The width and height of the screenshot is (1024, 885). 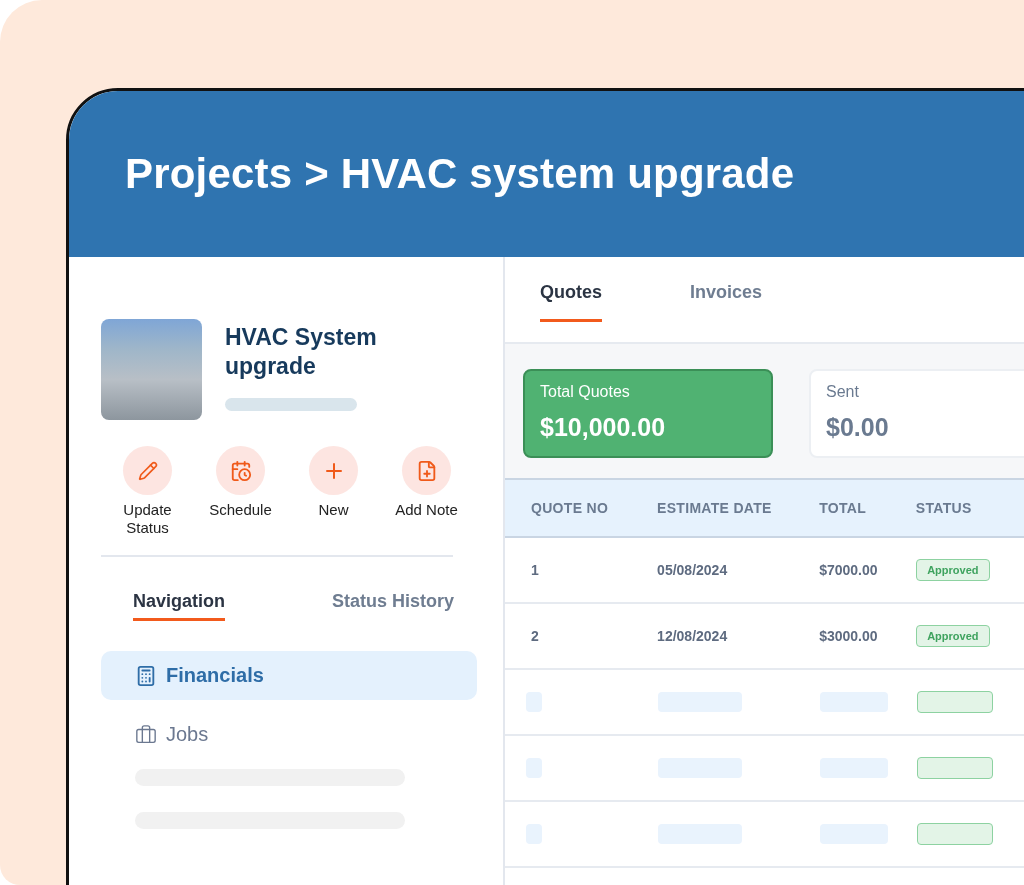 What do you see at coordinates (333, 491) in the screenshot?
I see `action-button: New` at bounding box center [333, 491].